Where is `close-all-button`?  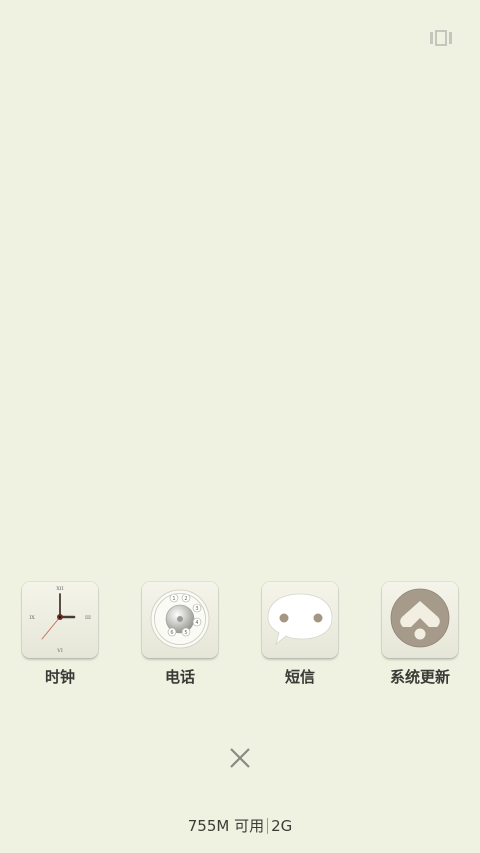 close-all-button is located at coordinates (240, 758).